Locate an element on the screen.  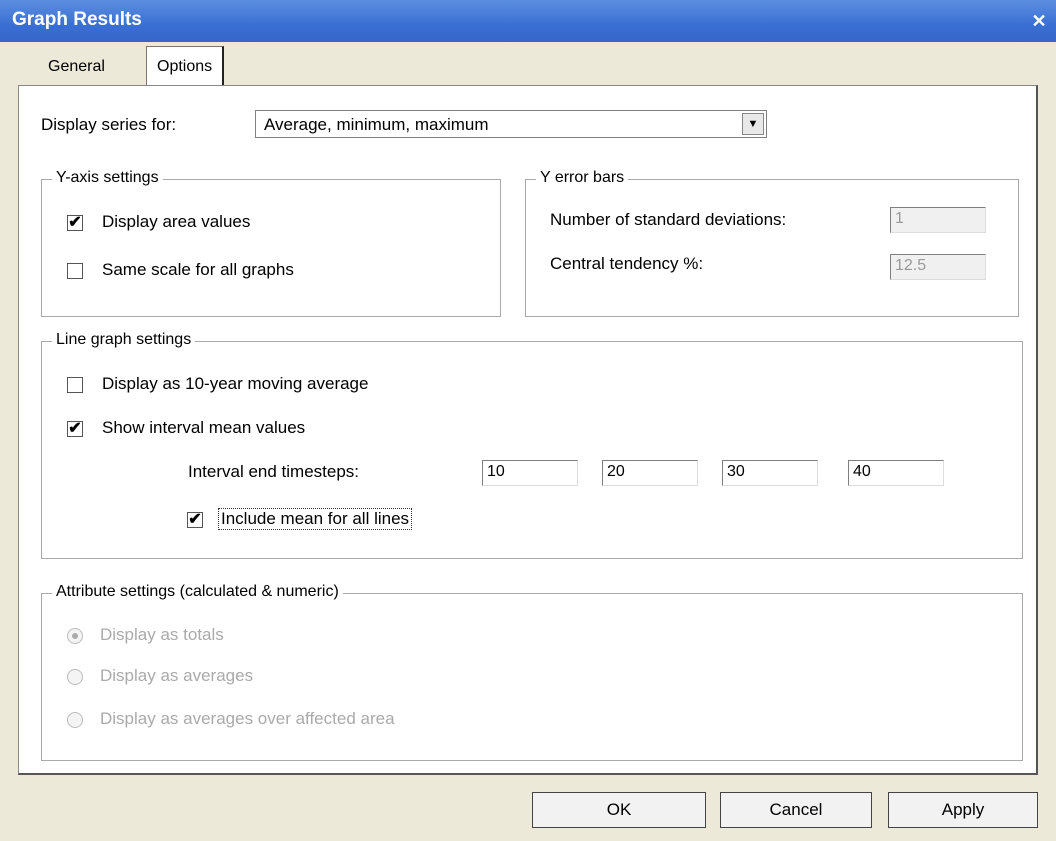
line-graph-settings-legend: Line graph settings is located at coordinates (124, 340).